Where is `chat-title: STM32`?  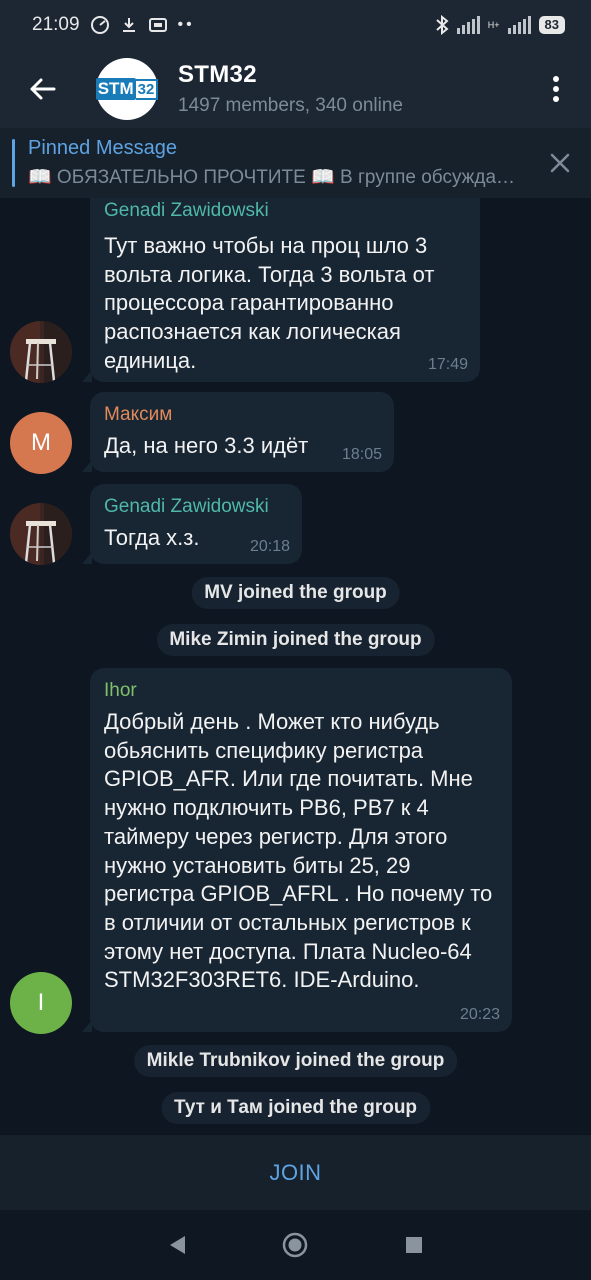 chat-title: STM32 is located at coordinates (217, 74).